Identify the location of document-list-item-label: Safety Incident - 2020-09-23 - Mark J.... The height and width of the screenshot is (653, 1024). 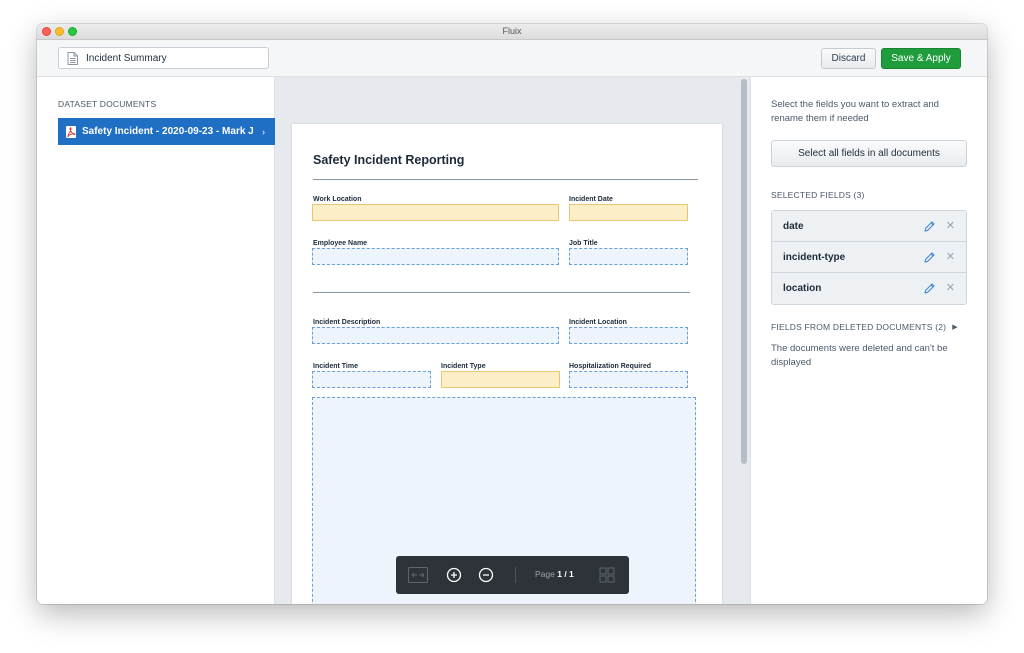
(168, 131).